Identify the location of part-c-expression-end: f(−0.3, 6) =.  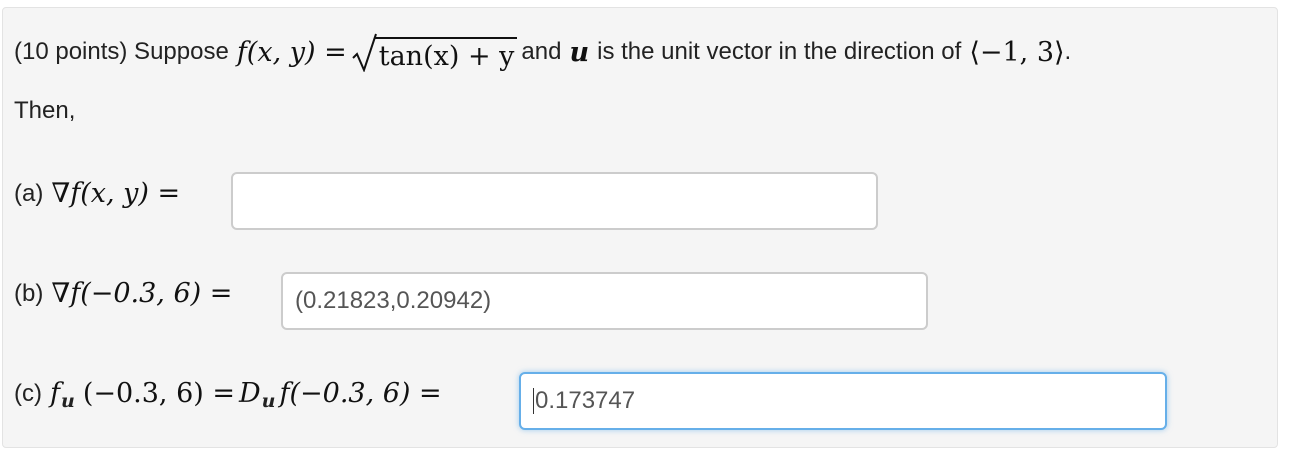
(360, 393).